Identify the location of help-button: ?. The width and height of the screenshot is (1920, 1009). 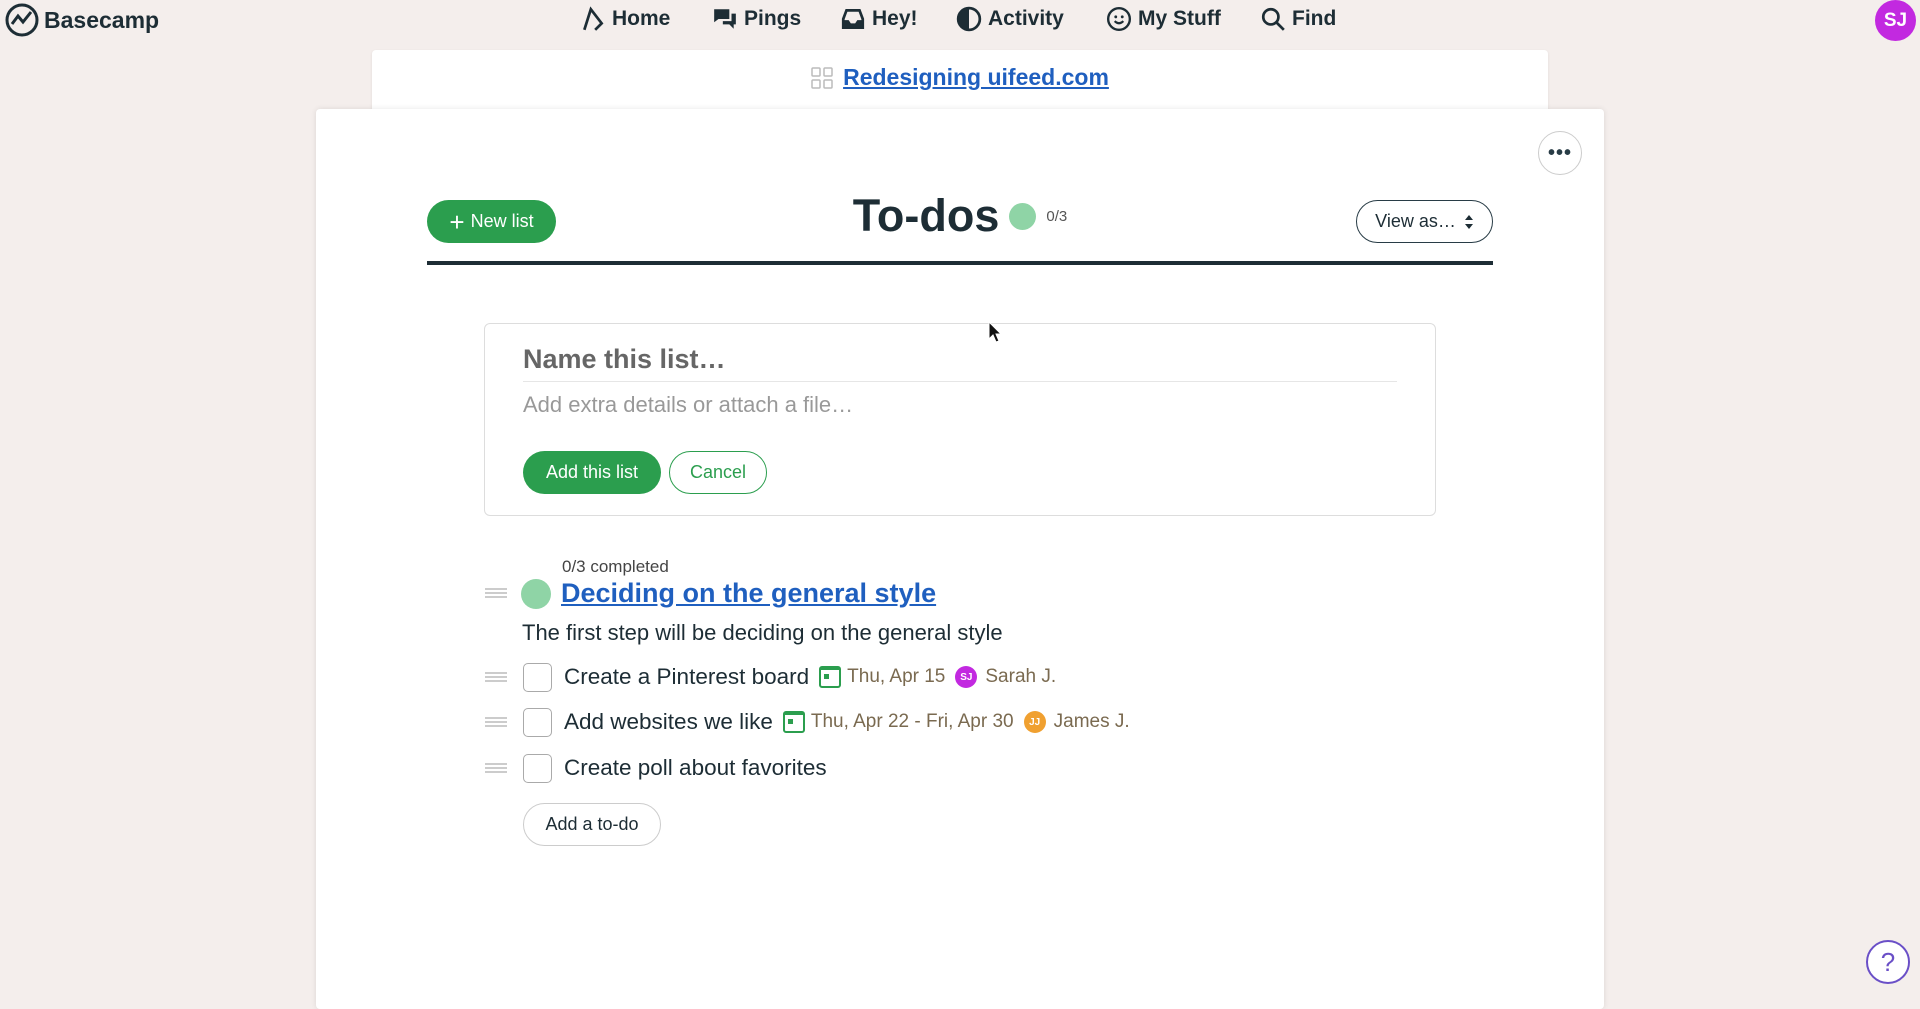
(1888, 962).